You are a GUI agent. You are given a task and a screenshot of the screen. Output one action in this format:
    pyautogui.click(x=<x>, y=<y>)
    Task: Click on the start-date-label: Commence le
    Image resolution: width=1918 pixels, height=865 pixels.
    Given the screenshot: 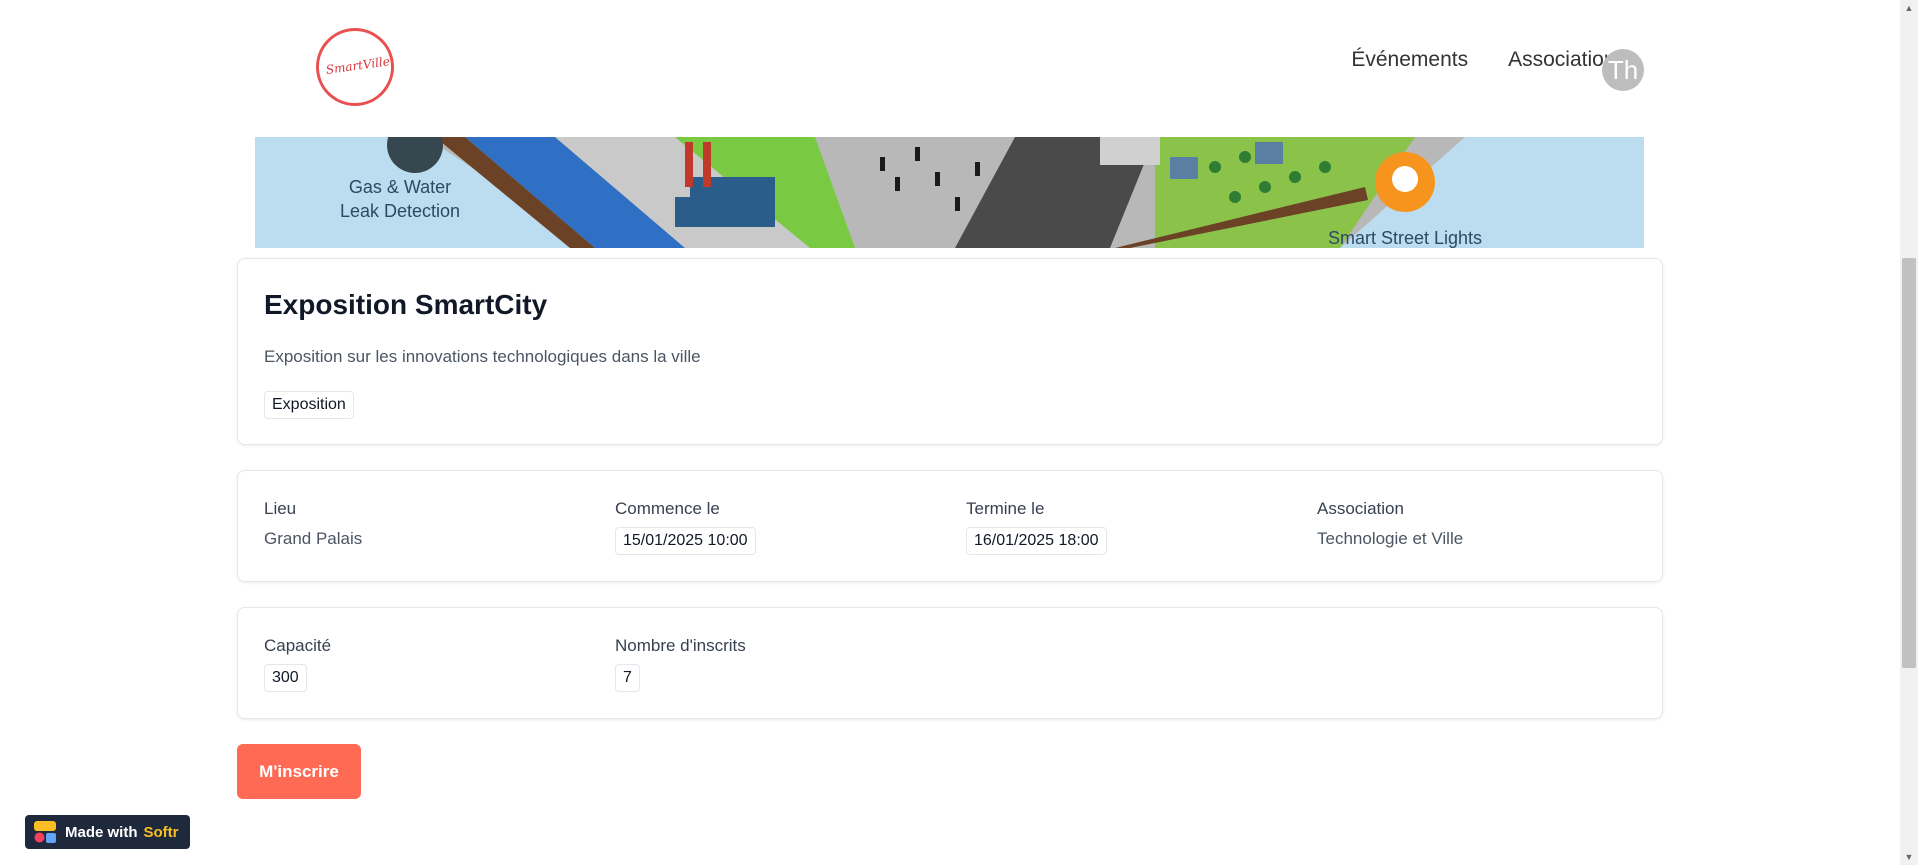 What is the action you would take?
    pyautogui.click(x=667, y=508)
    